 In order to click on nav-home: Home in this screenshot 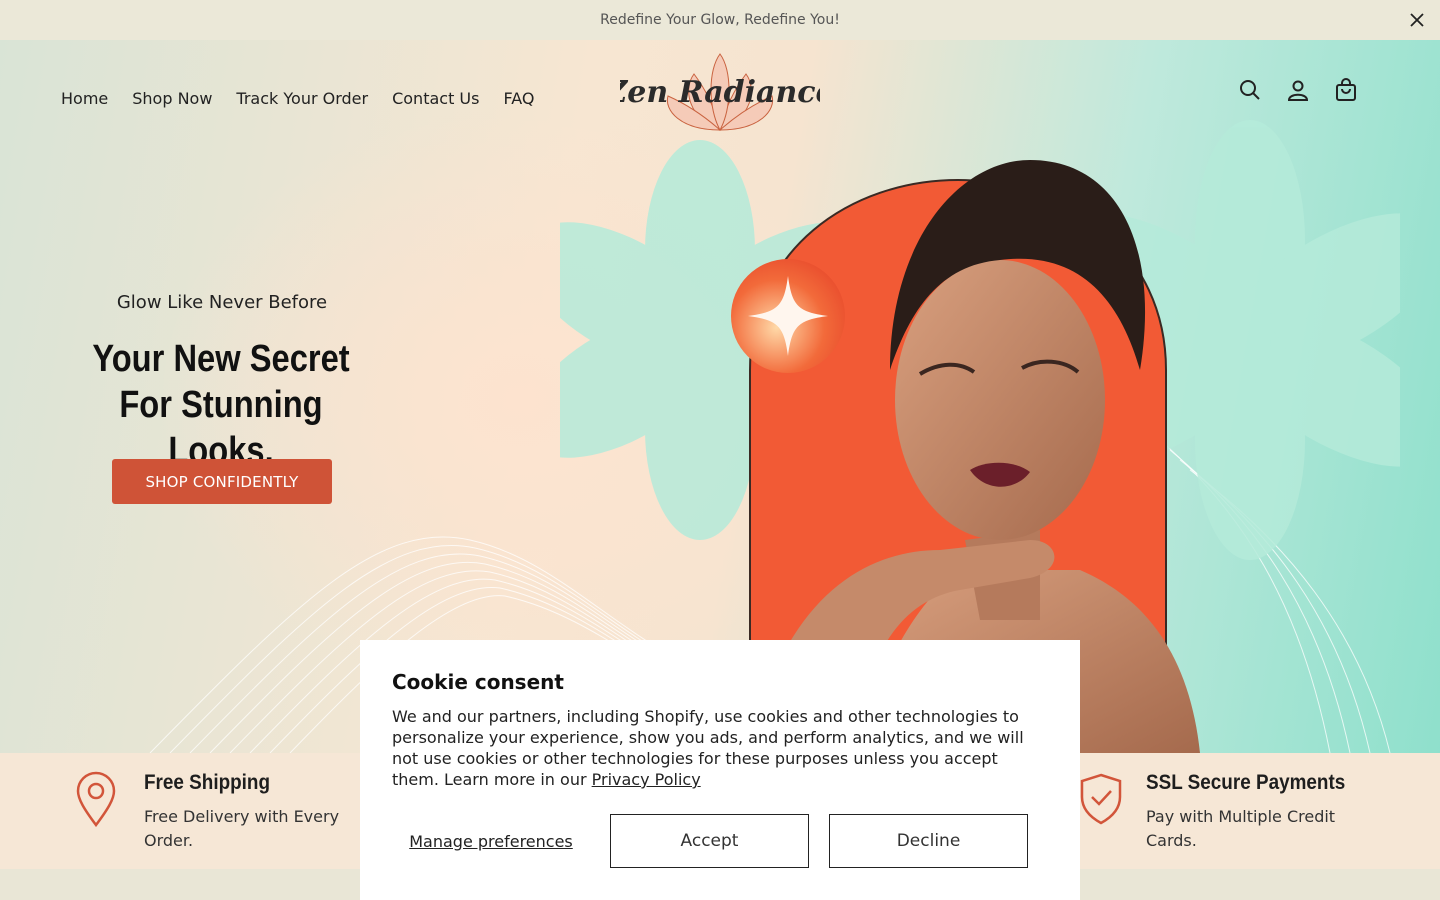, I will do `click(84, 98)`.